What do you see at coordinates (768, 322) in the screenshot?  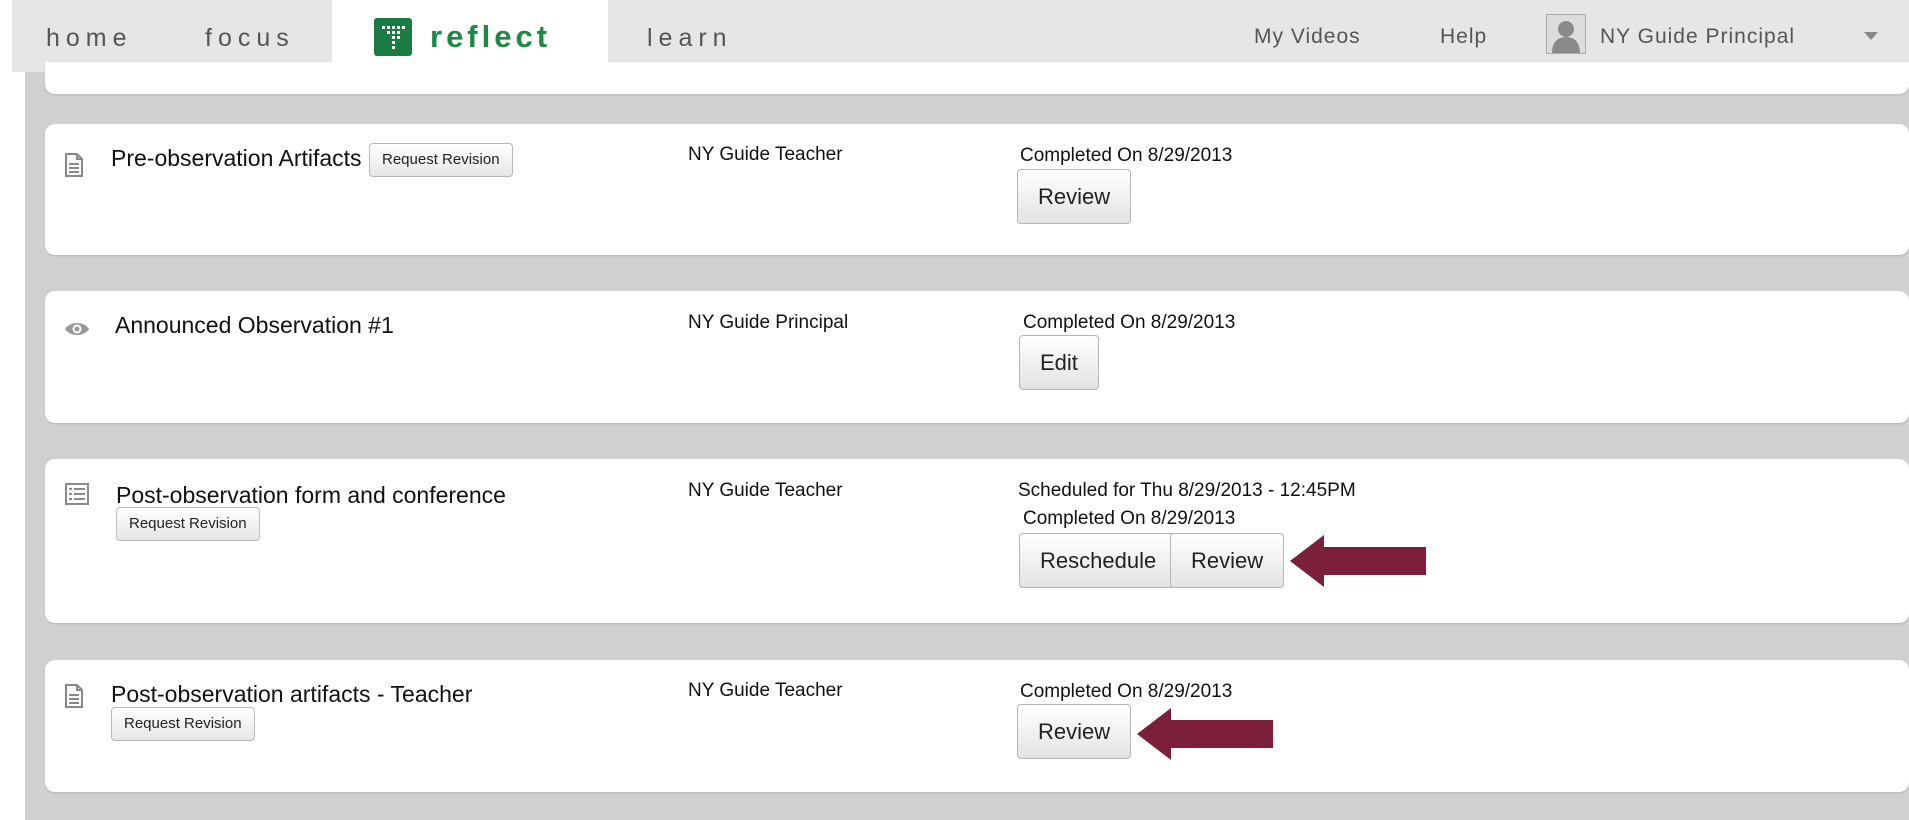 I see `row-person: NY Guide Principal` at bounding box center [768, 322].